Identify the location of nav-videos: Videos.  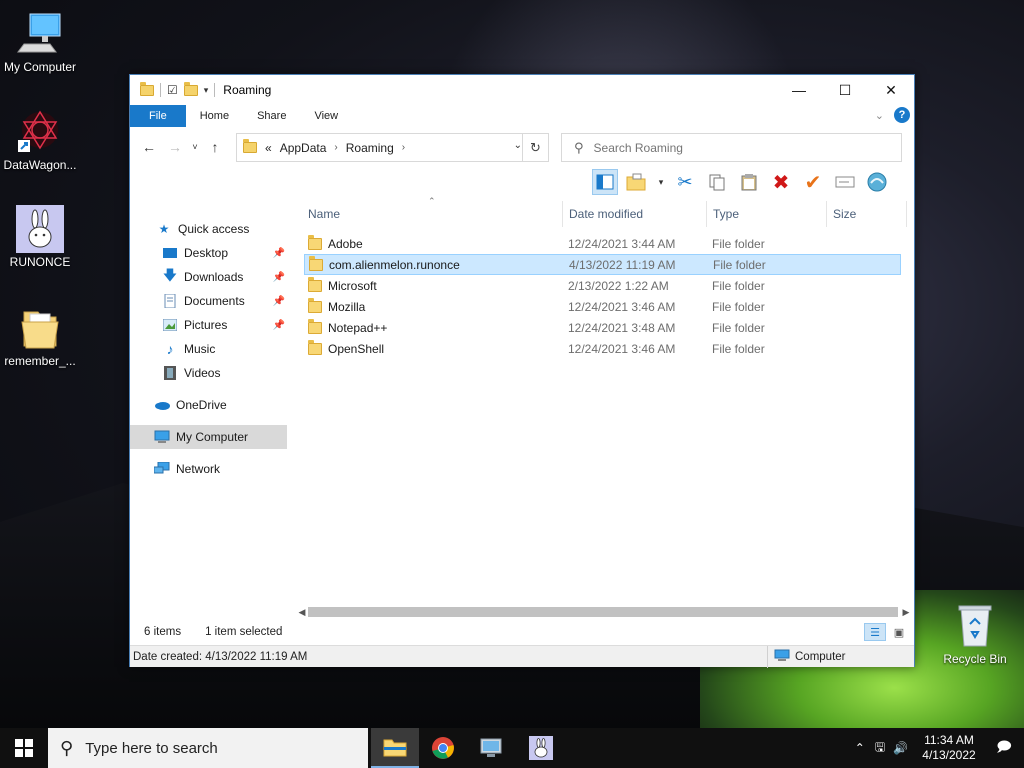
(208, 373).